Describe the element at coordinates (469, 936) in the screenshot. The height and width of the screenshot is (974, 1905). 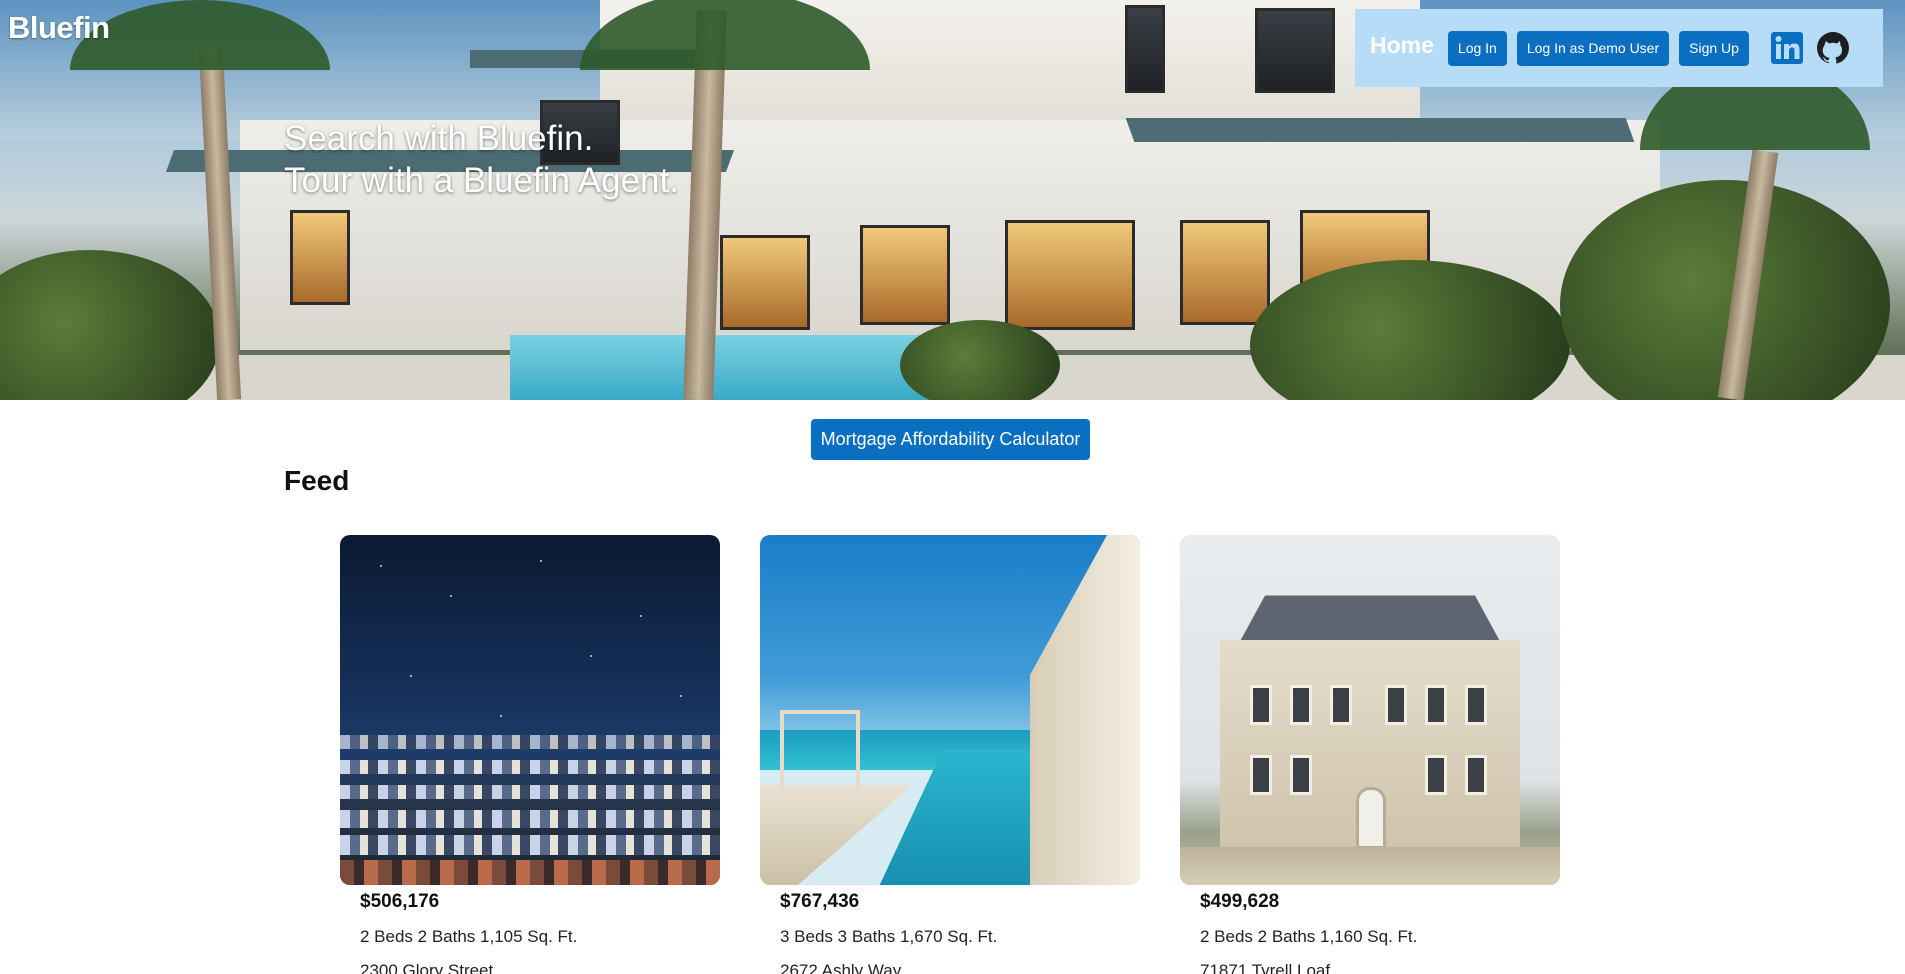
I see `listing-details: 2 Beds 2 Baths 1,105 Sq. Ft.` at that location.